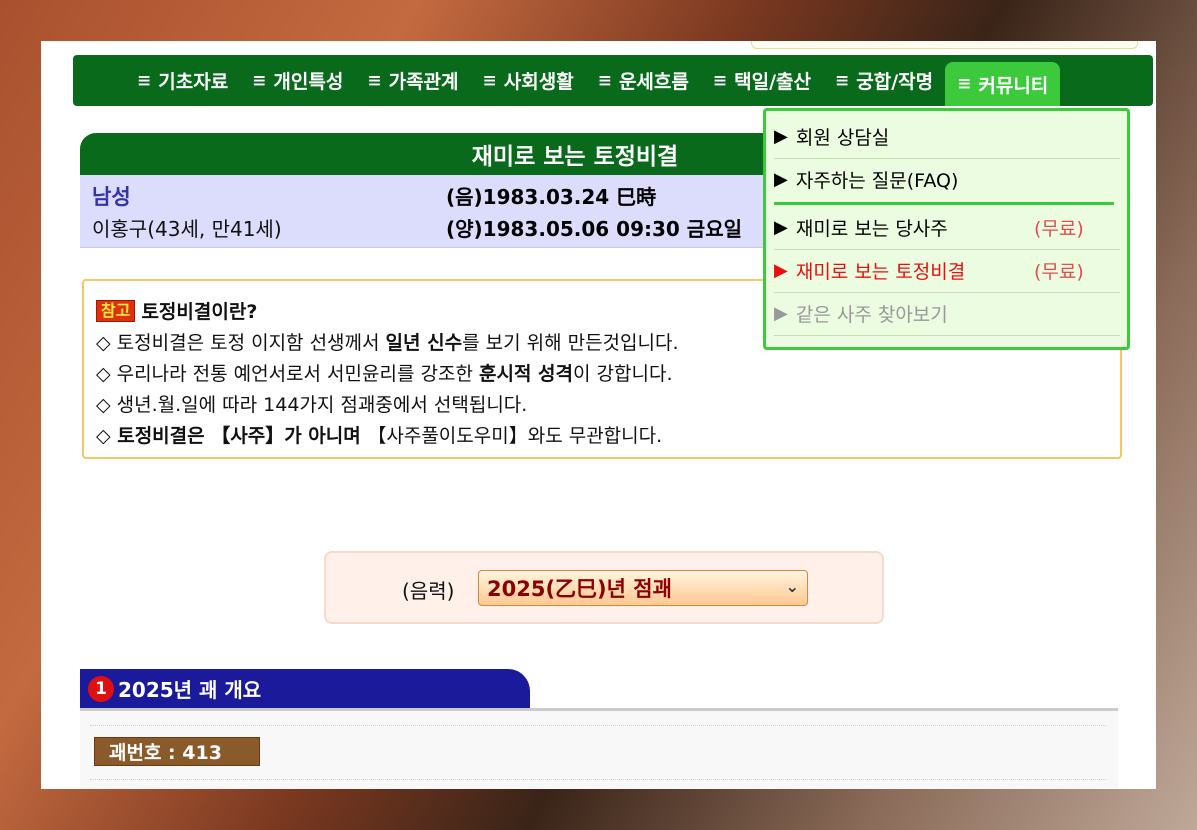  Describe the element at coordinates (177, 751) in the screenshot. I see `gwe-number-badge: 괘번호 : 413` at that location.